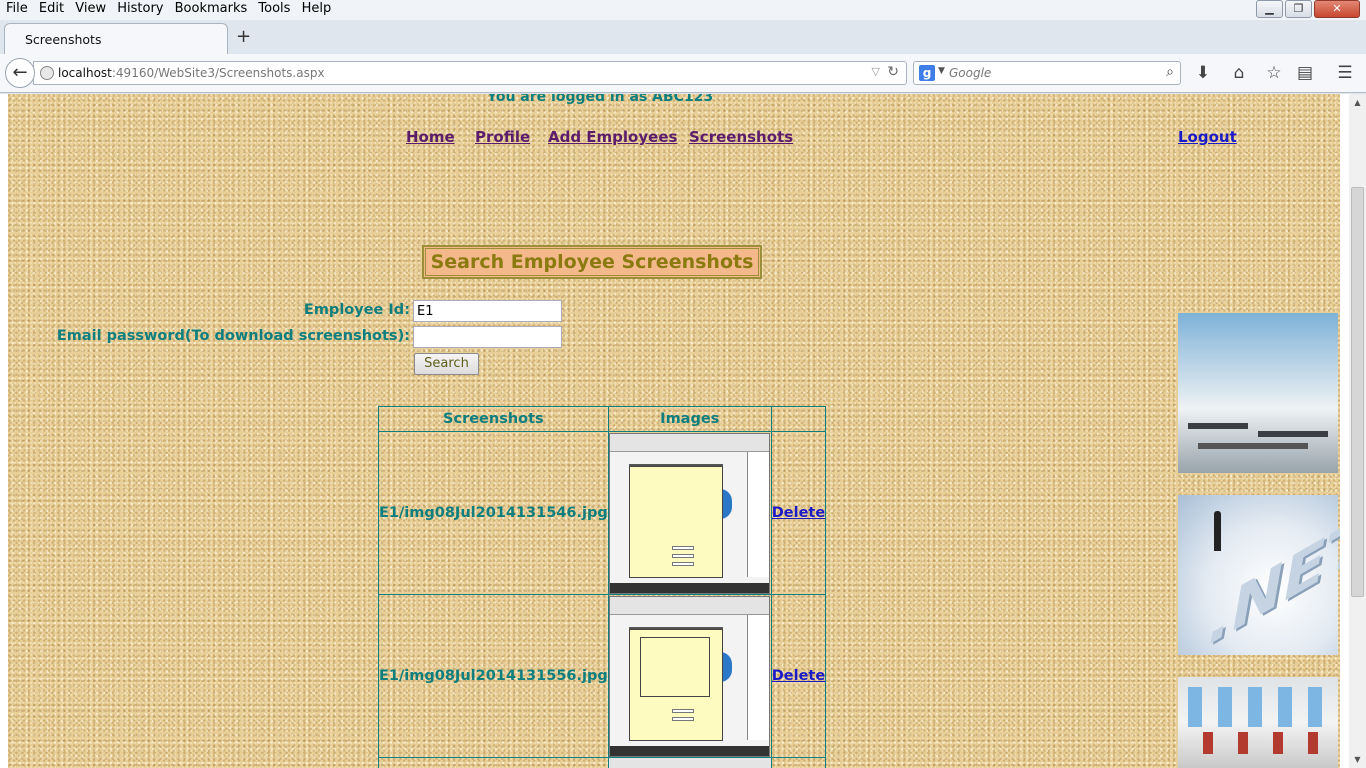 The width and height of the screenshot is (1366, 768). Describe the element at coordinates (1305, 73) in the screenshot. I see `reading-list-icon: ▤` at that location.